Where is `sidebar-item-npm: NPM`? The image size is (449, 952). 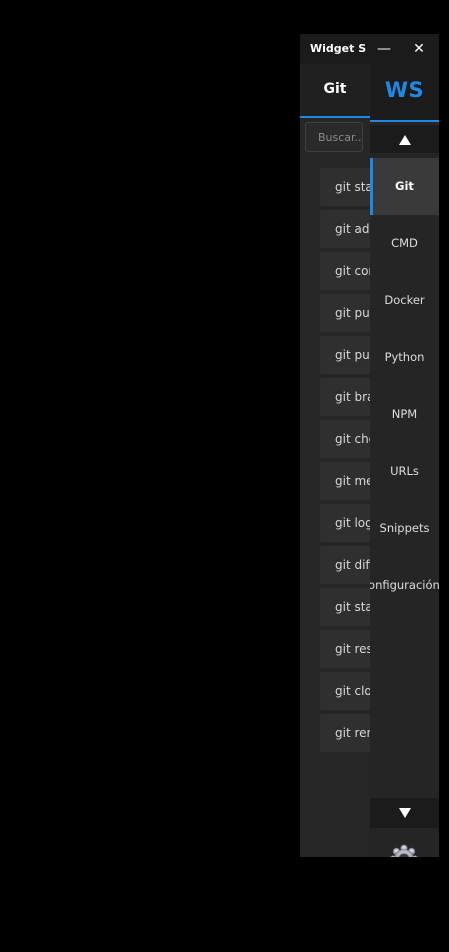 sidebar-item-npm: NPM is located at coordinates (404, 414).